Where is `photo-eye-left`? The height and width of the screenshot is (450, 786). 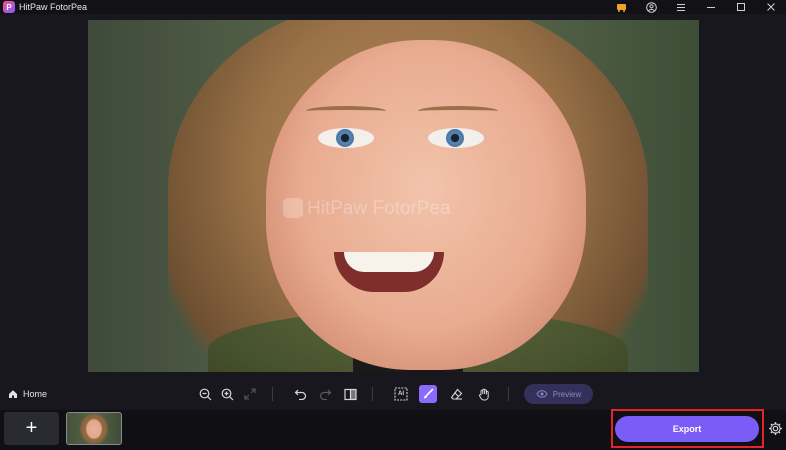 photo-eye-left is located at coordinates (346, 138).